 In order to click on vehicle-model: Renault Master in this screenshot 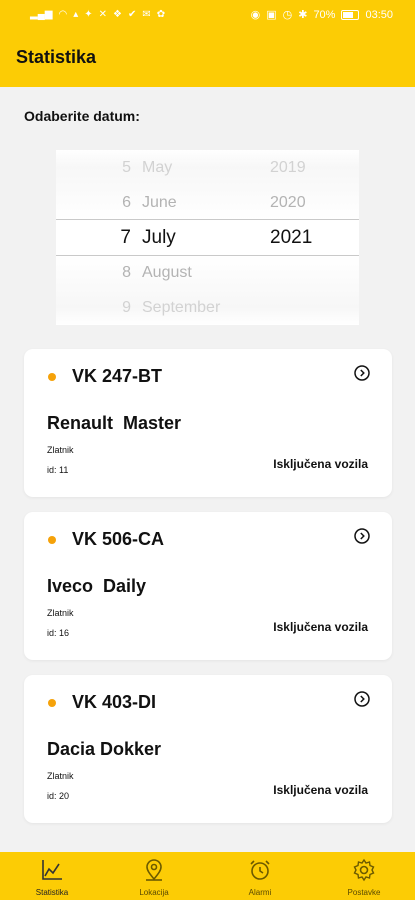, I will do `click(114, 423)`.